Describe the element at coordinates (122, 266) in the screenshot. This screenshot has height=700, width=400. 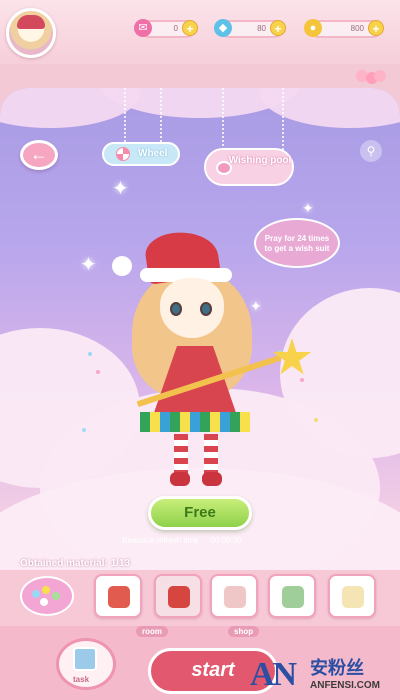
I see `santa-hat-pom` at that location.